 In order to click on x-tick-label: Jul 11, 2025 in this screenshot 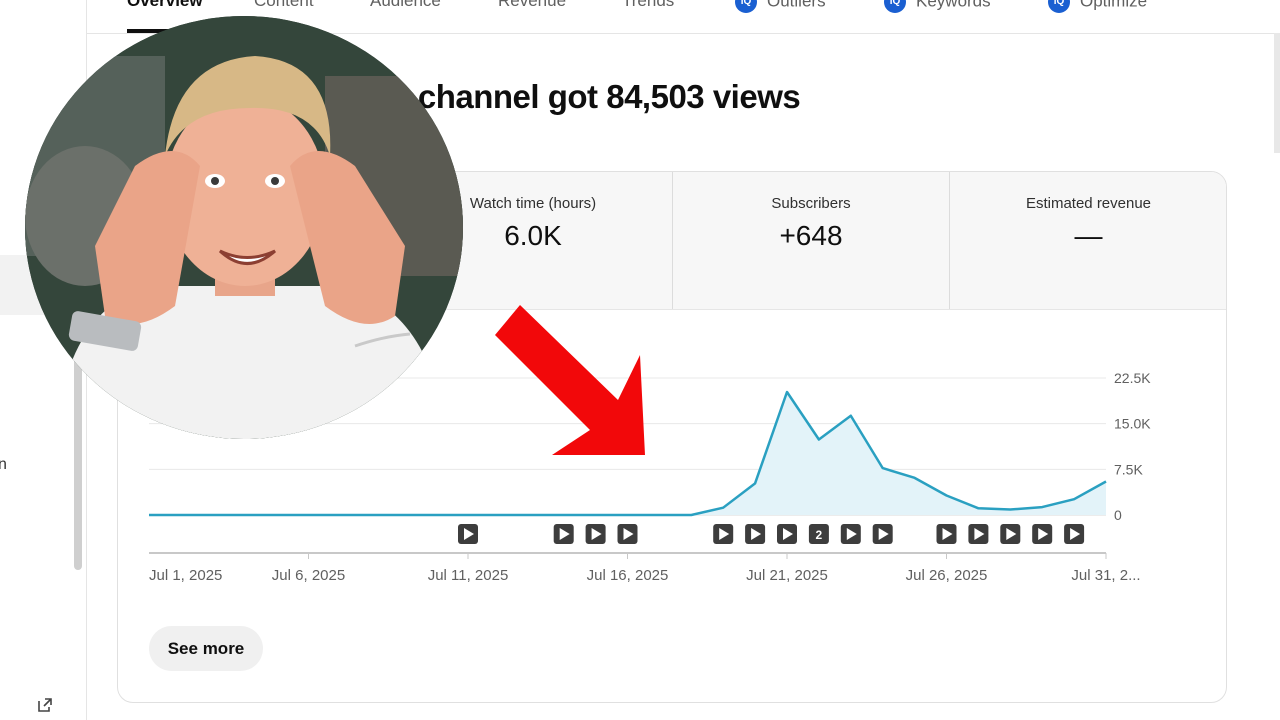, I will do `click(468, 575)`.